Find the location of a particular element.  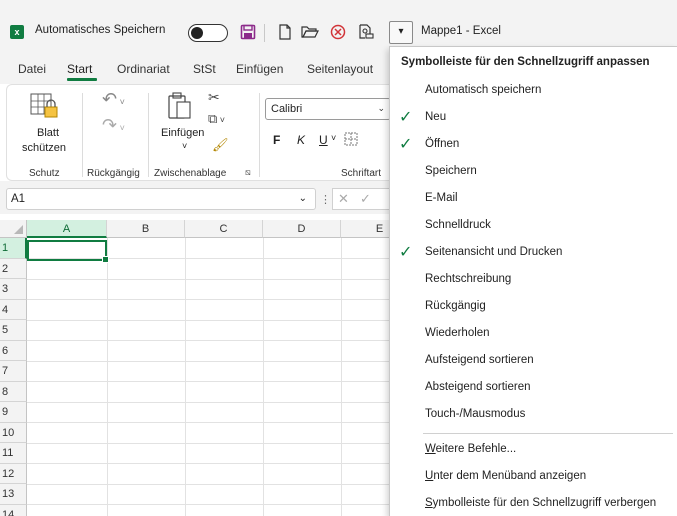

underline-dropdown-chevron: ˅ is located at coordinates (333, 138).